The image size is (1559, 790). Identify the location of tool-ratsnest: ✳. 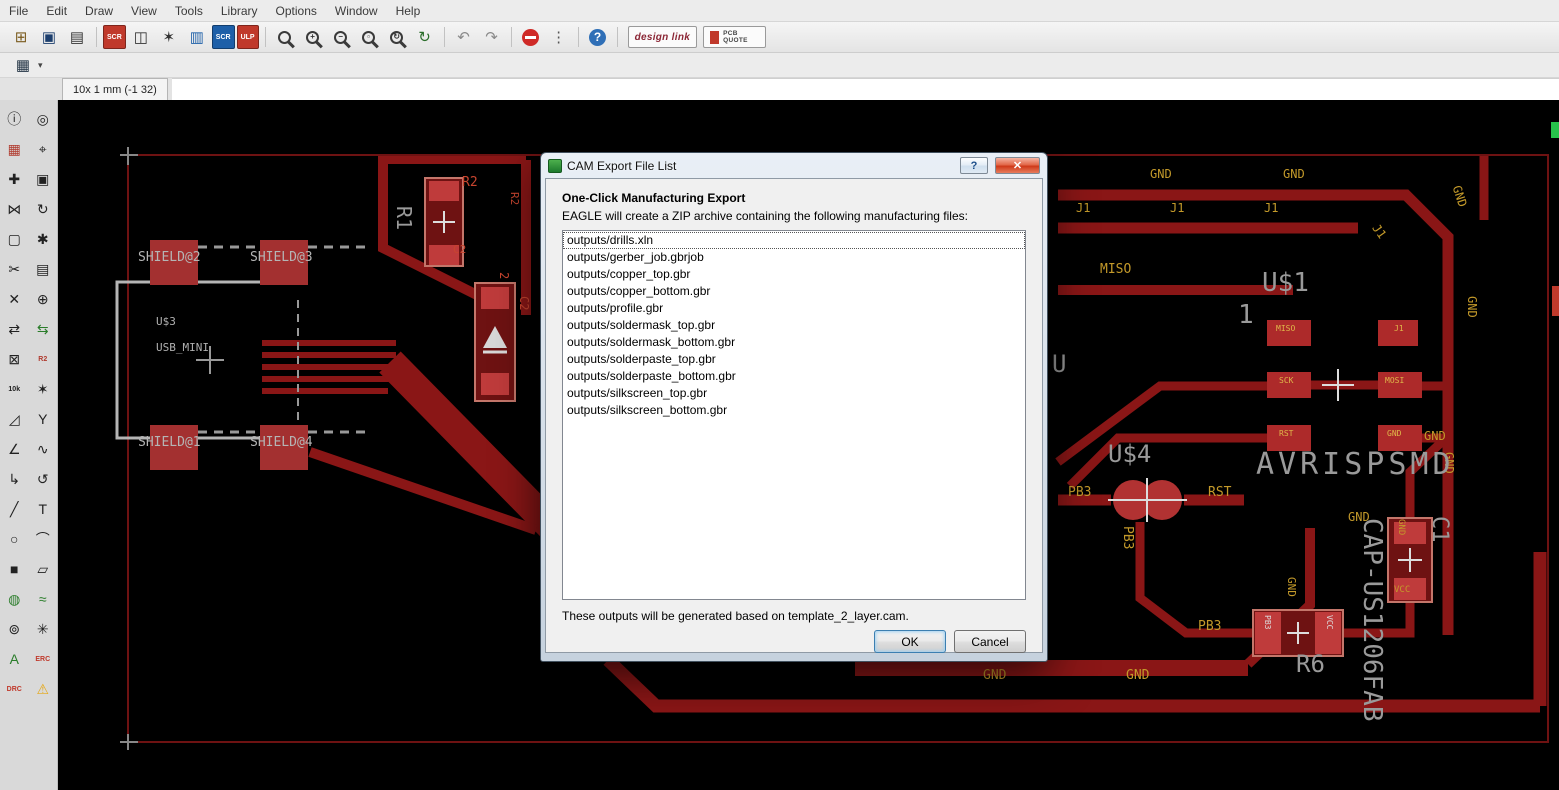
(43, 629).